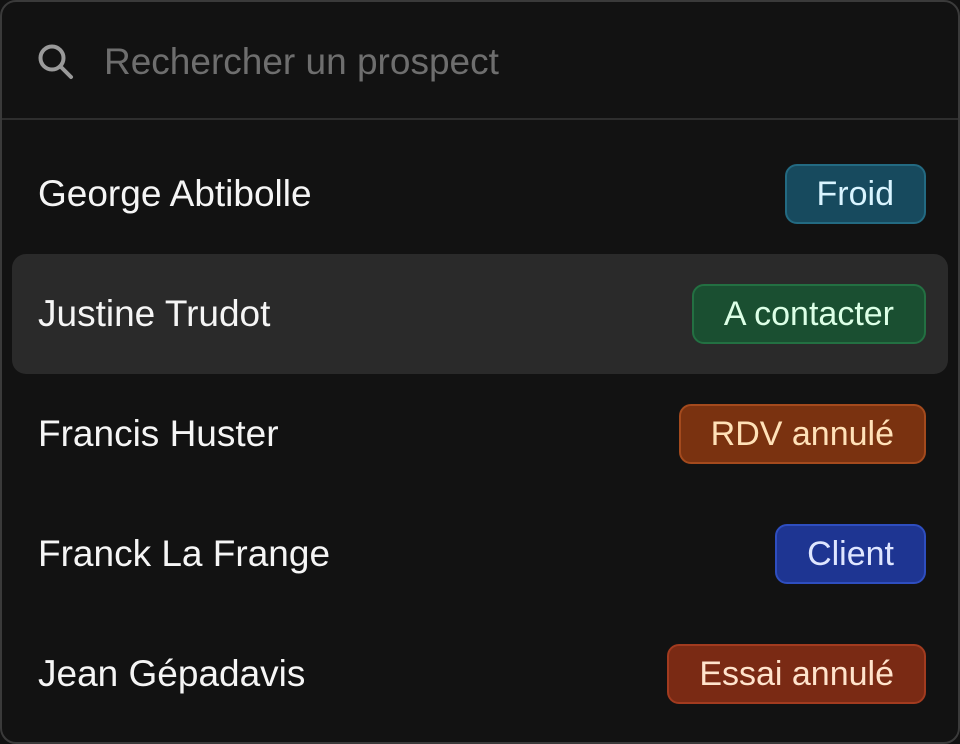 The height and width of the screenshot is (744, 960). I want to click on status-badge: Essai annulé, so click(796, 674).